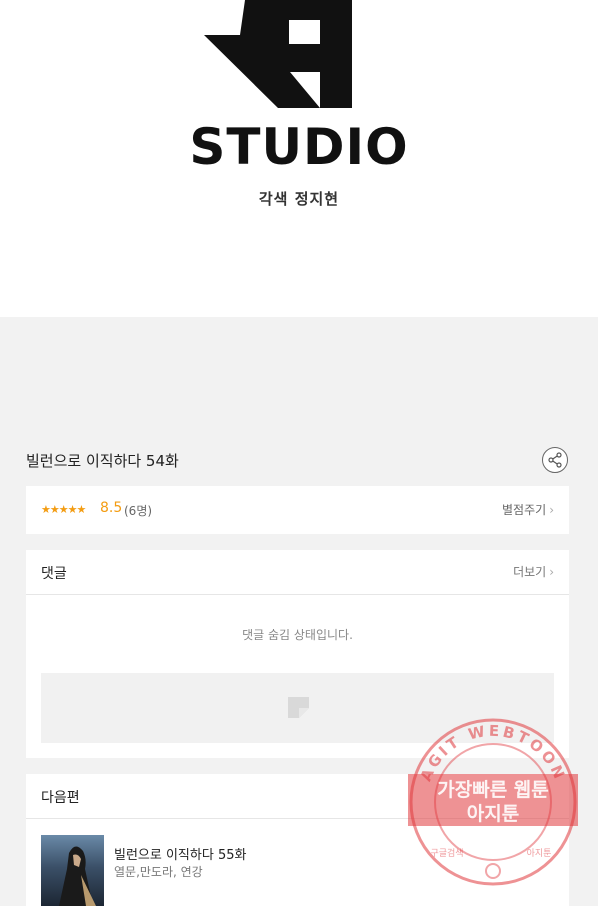 This screenshot has height=906, width=598. Describe the element at coordinates (180, 853) in the screenshot. I see `next-episode-title: 빌런으로 이직하다 55화` at that location.